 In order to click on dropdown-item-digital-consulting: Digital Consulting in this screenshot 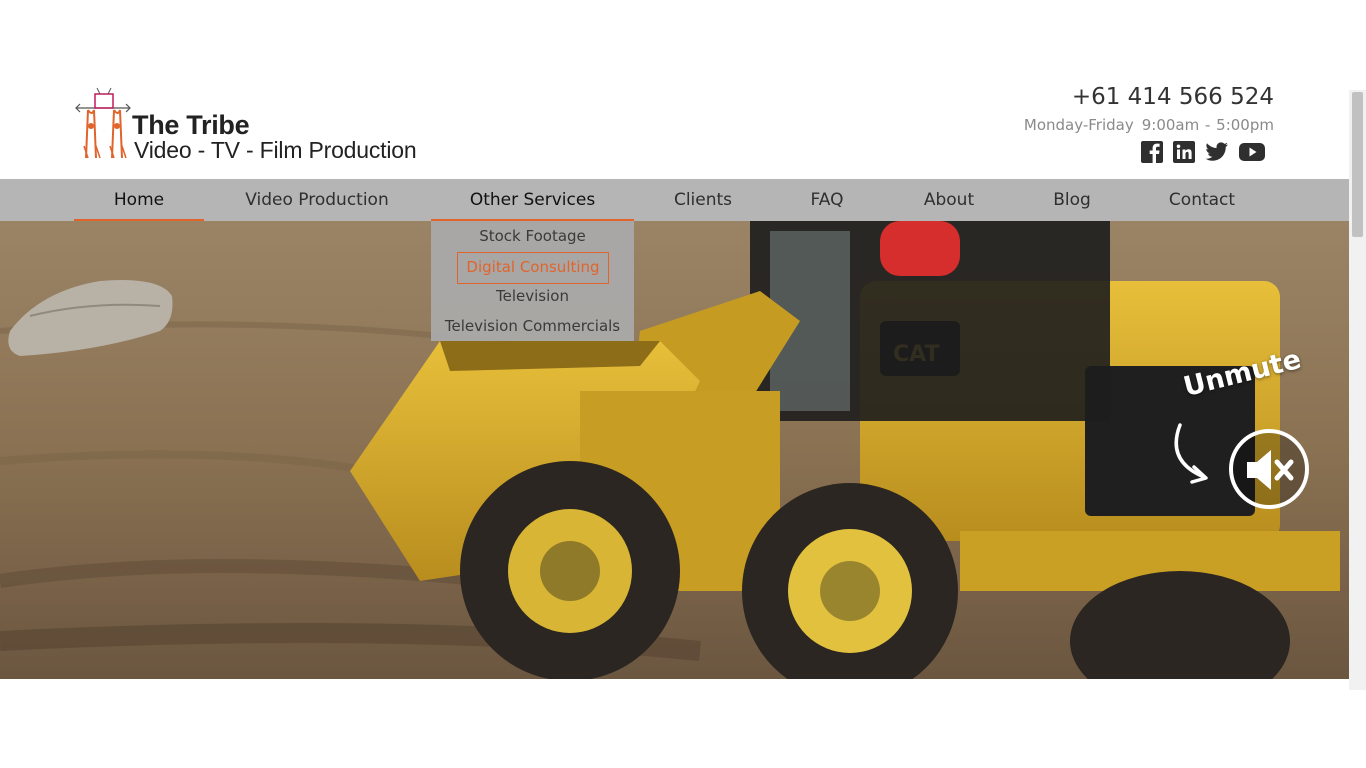, I will do `click(533, 268)`.